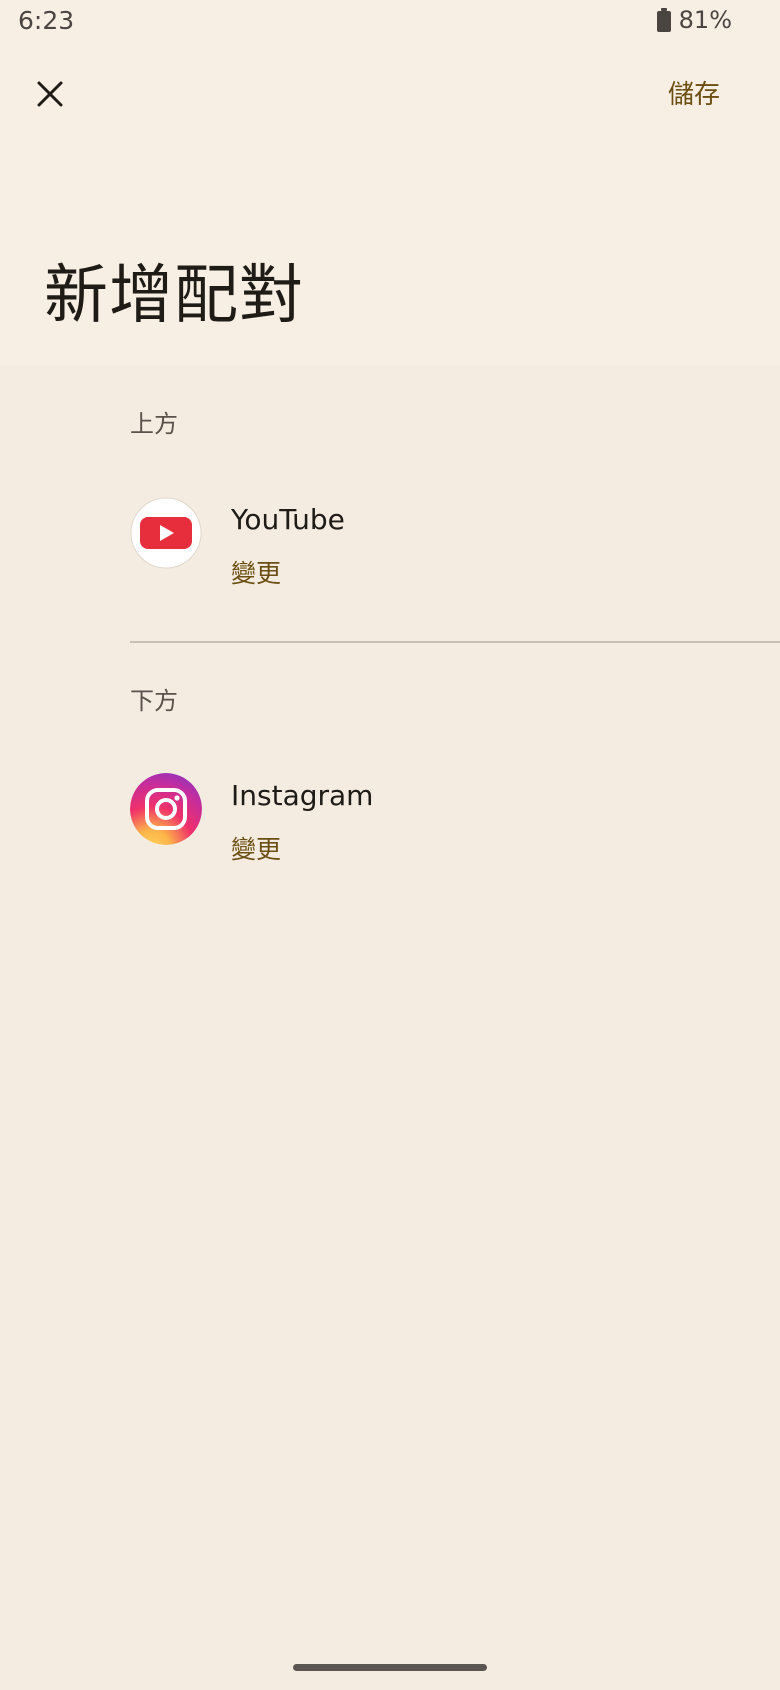 This screenshot has width=780, height=1690. I want to click on home-indicator, so click(390, 1667).